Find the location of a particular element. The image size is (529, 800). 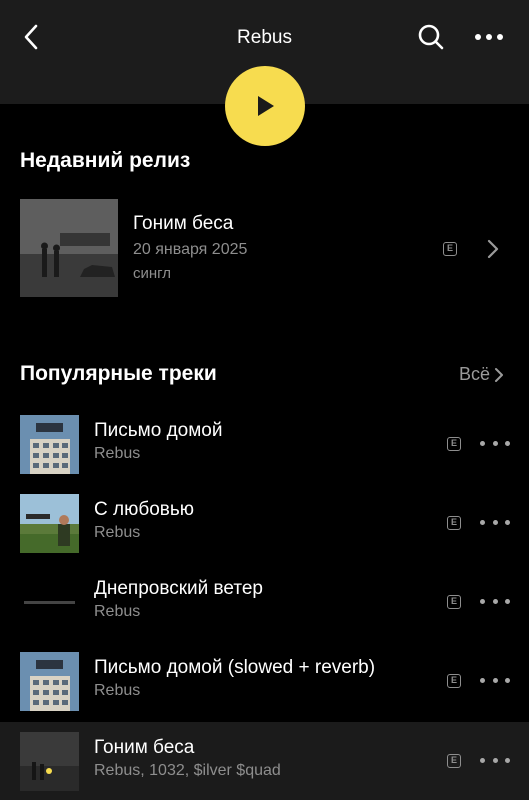

more-options-button is located at coordinates (489, 37).